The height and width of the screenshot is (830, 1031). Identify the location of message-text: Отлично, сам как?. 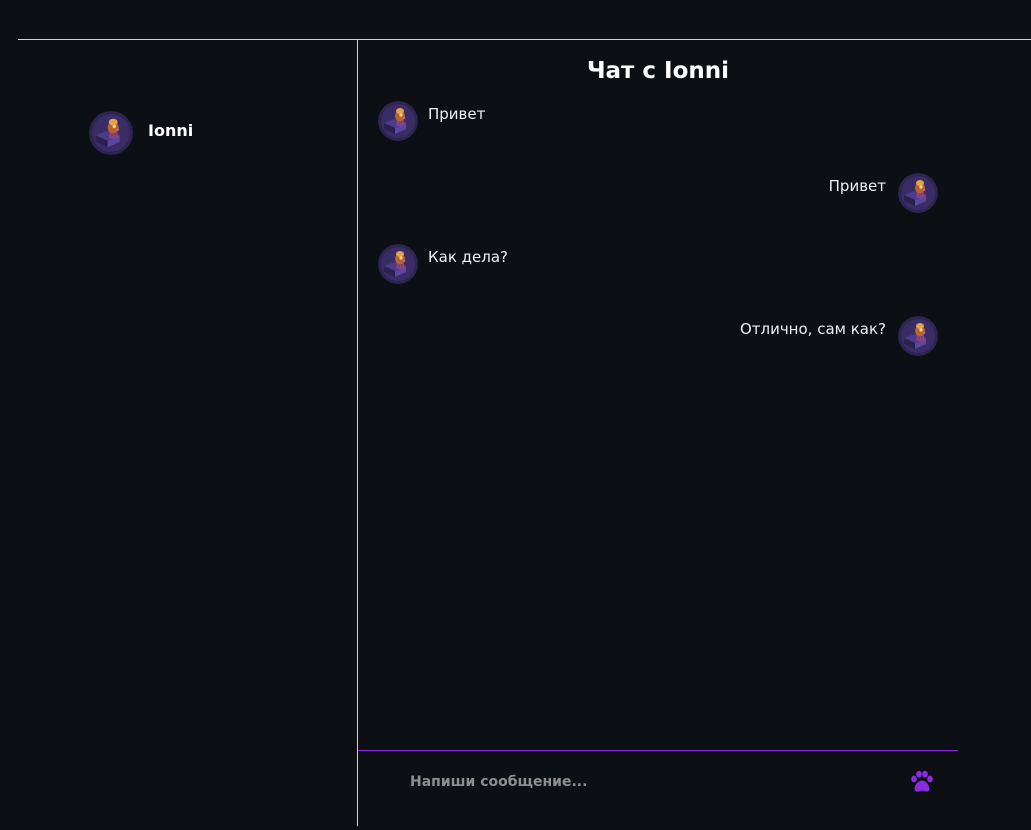
(812, 329).